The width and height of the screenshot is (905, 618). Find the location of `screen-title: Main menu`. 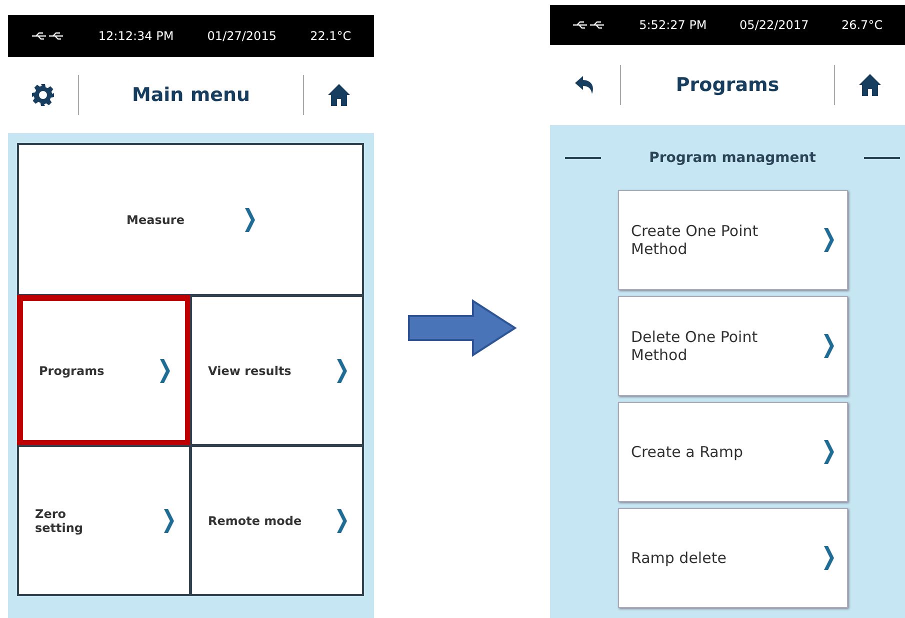

screen-title: Main menu is located at coordinates (191, 95).